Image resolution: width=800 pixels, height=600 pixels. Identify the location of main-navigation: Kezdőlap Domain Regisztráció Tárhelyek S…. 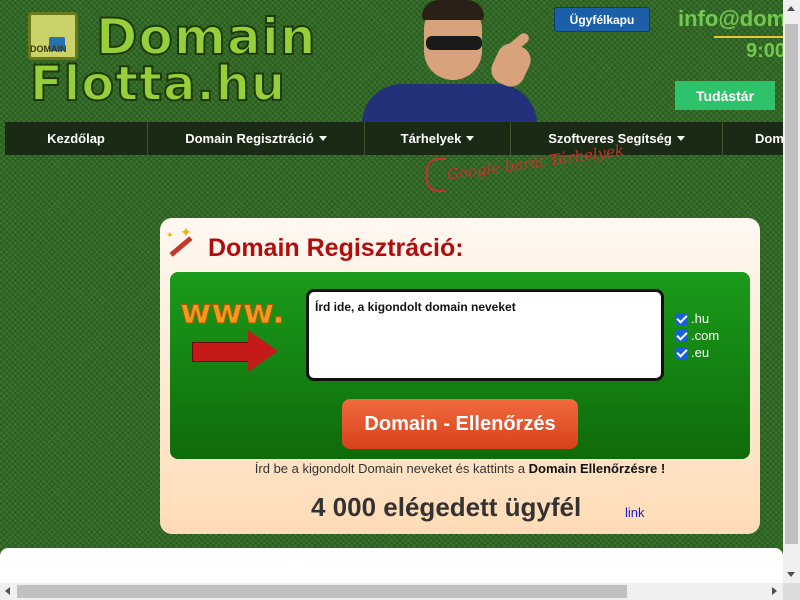
(394, 138).